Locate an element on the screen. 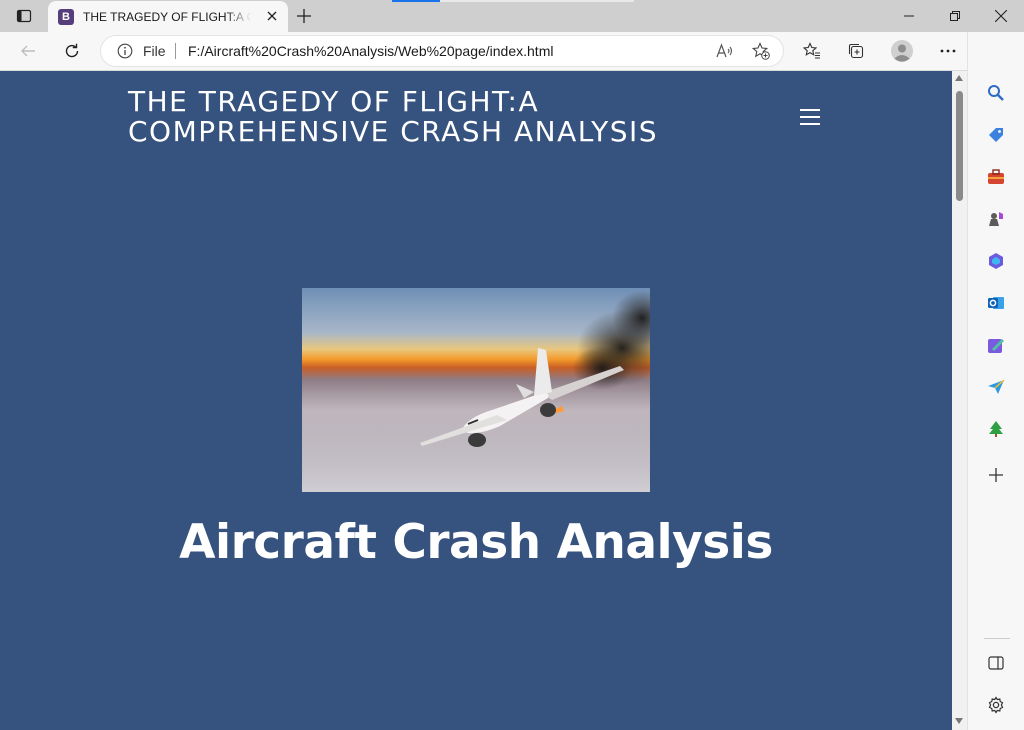  sidebar-designer-button is located at coordinates (996, 345).